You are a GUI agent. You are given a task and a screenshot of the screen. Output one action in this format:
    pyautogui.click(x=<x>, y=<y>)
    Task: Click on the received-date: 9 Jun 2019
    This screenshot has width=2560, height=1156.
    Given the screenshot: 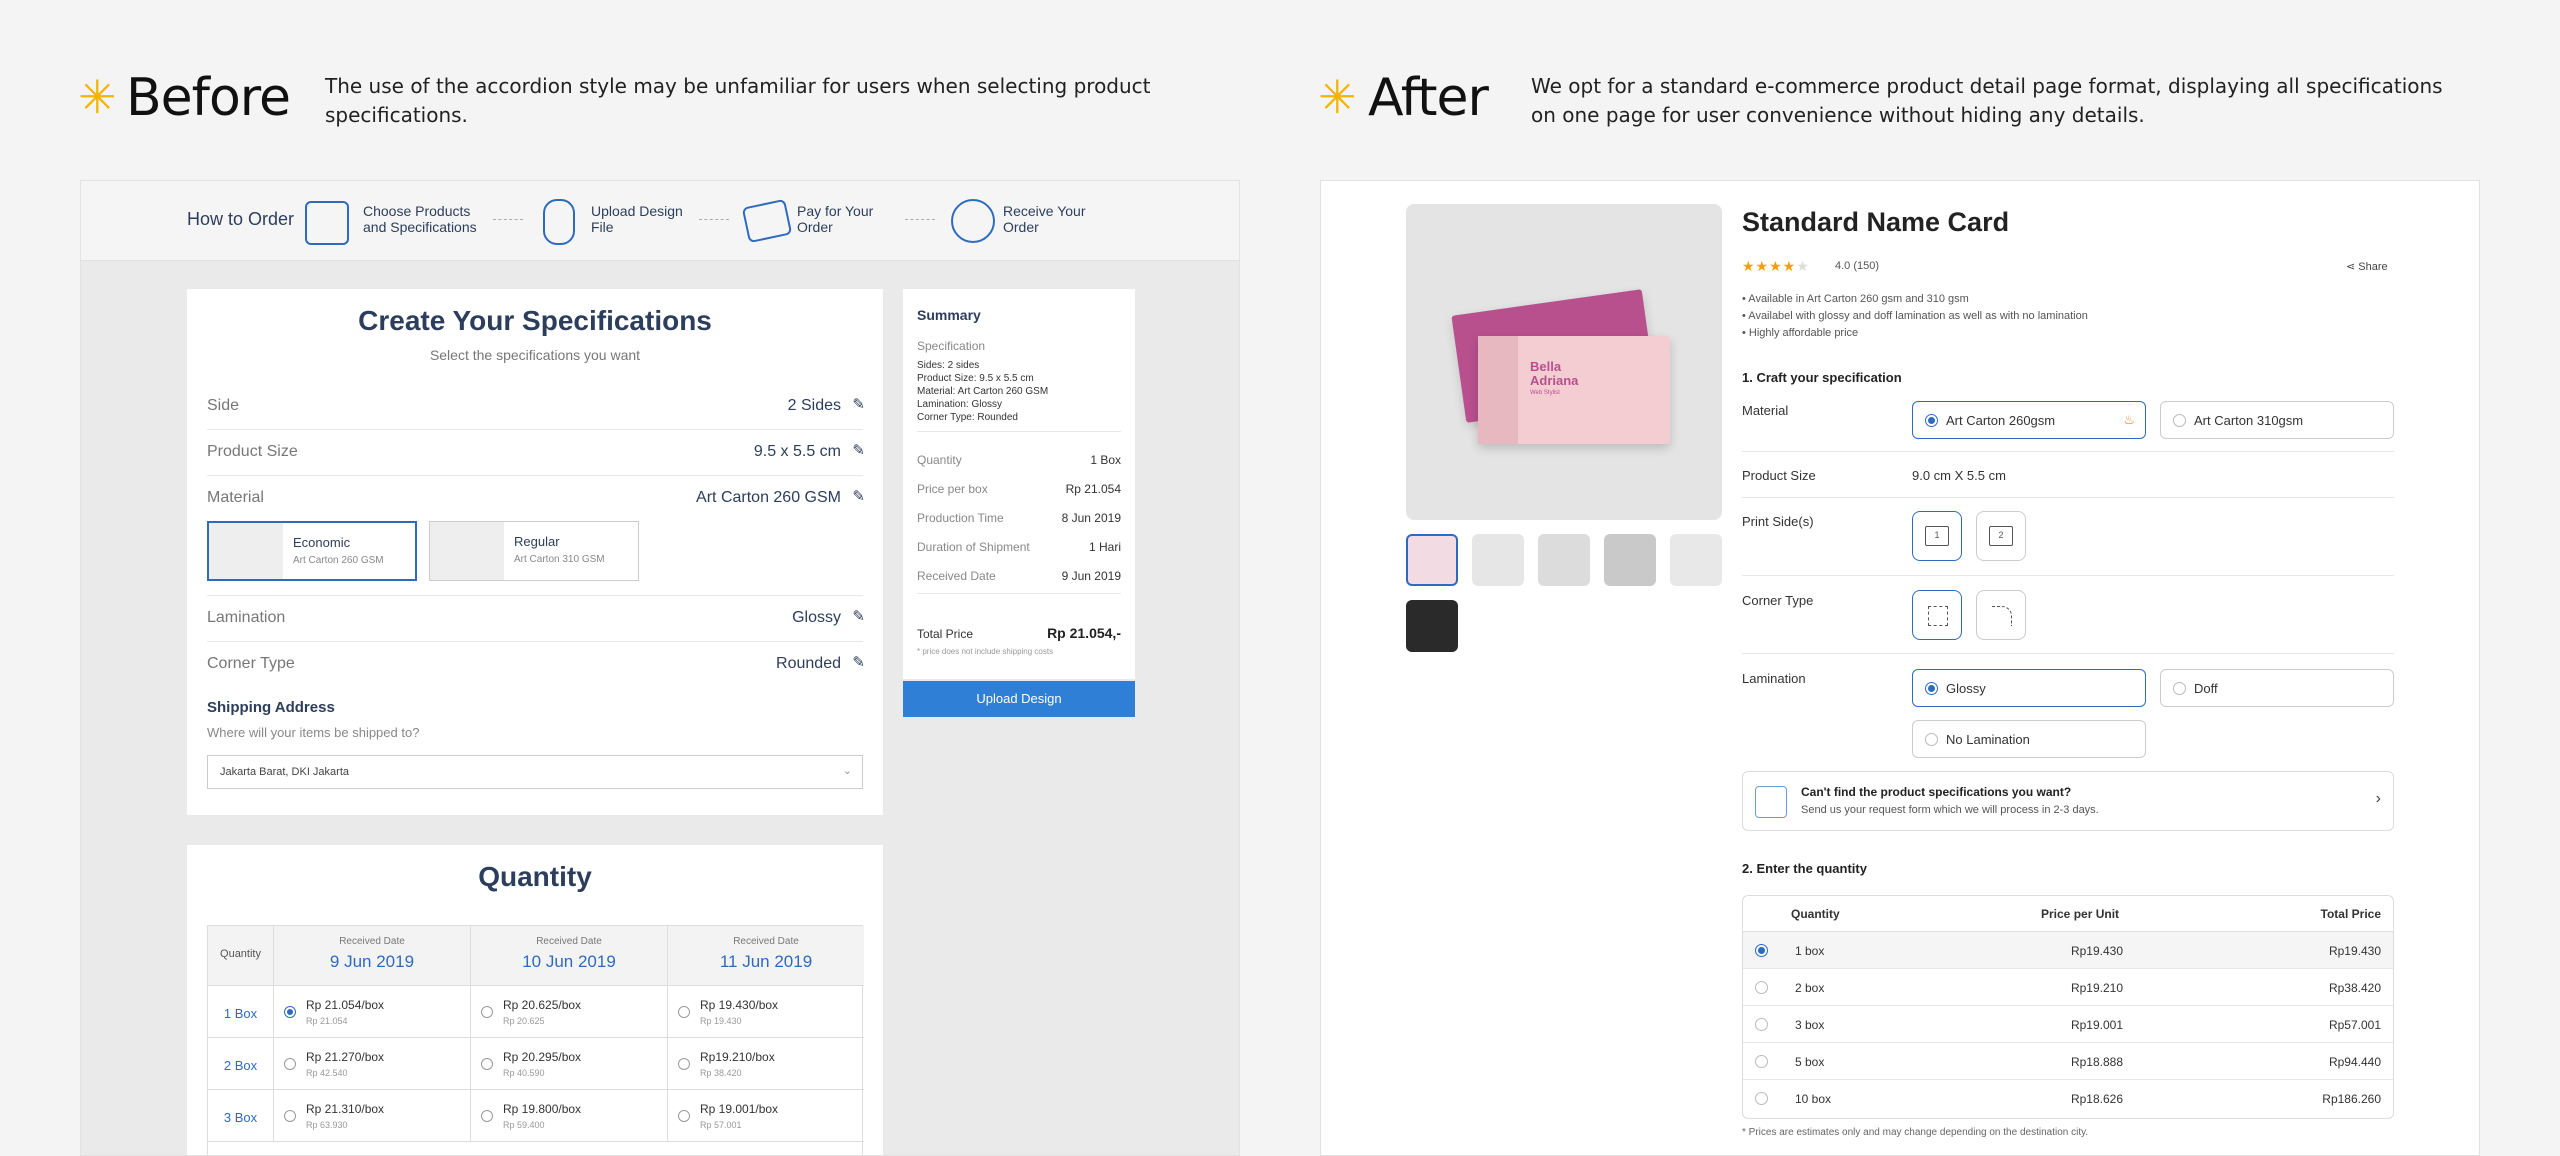 What is the action you would take?
    pyautogui.click(x=372, y=961)
    